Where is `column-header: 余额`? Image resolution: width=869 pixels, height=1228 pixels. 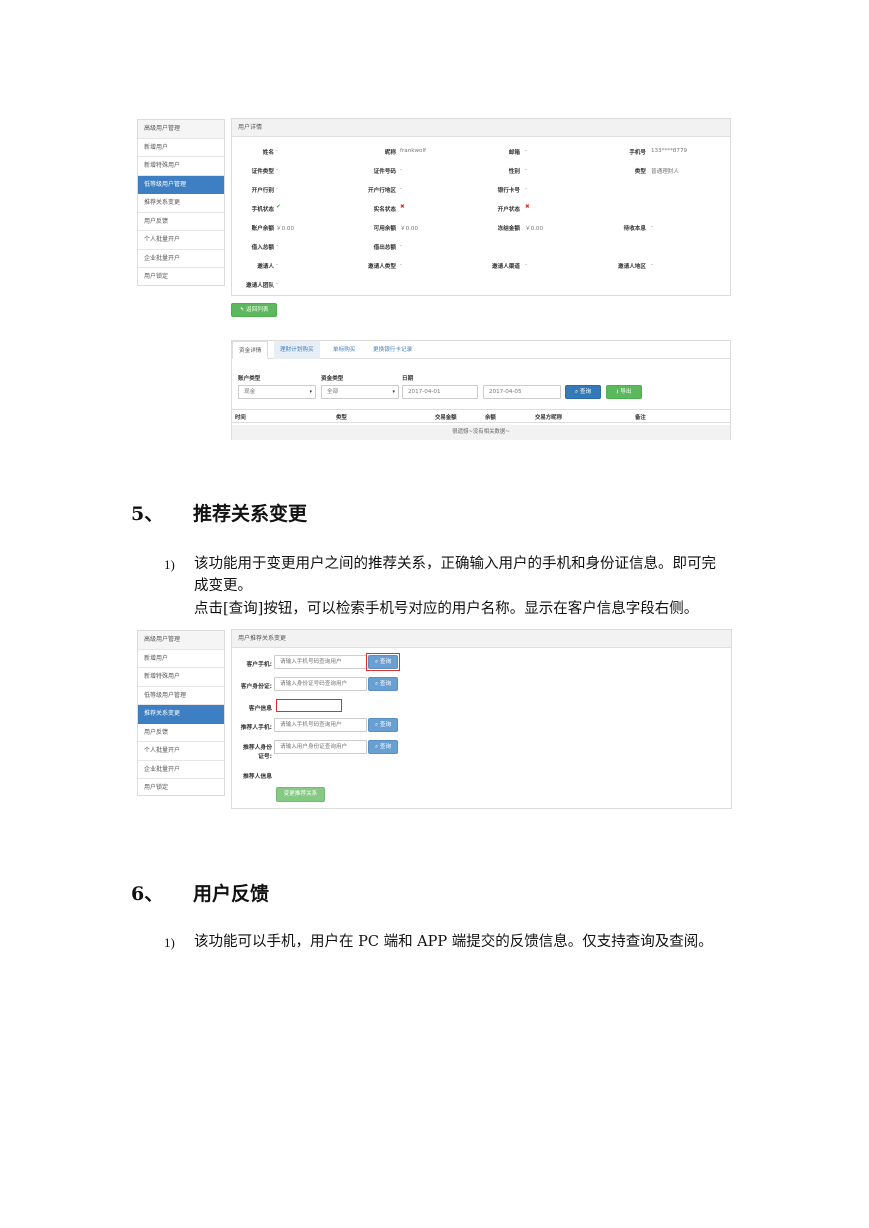 column-header: 余额 is located at coordinates (490, 418).